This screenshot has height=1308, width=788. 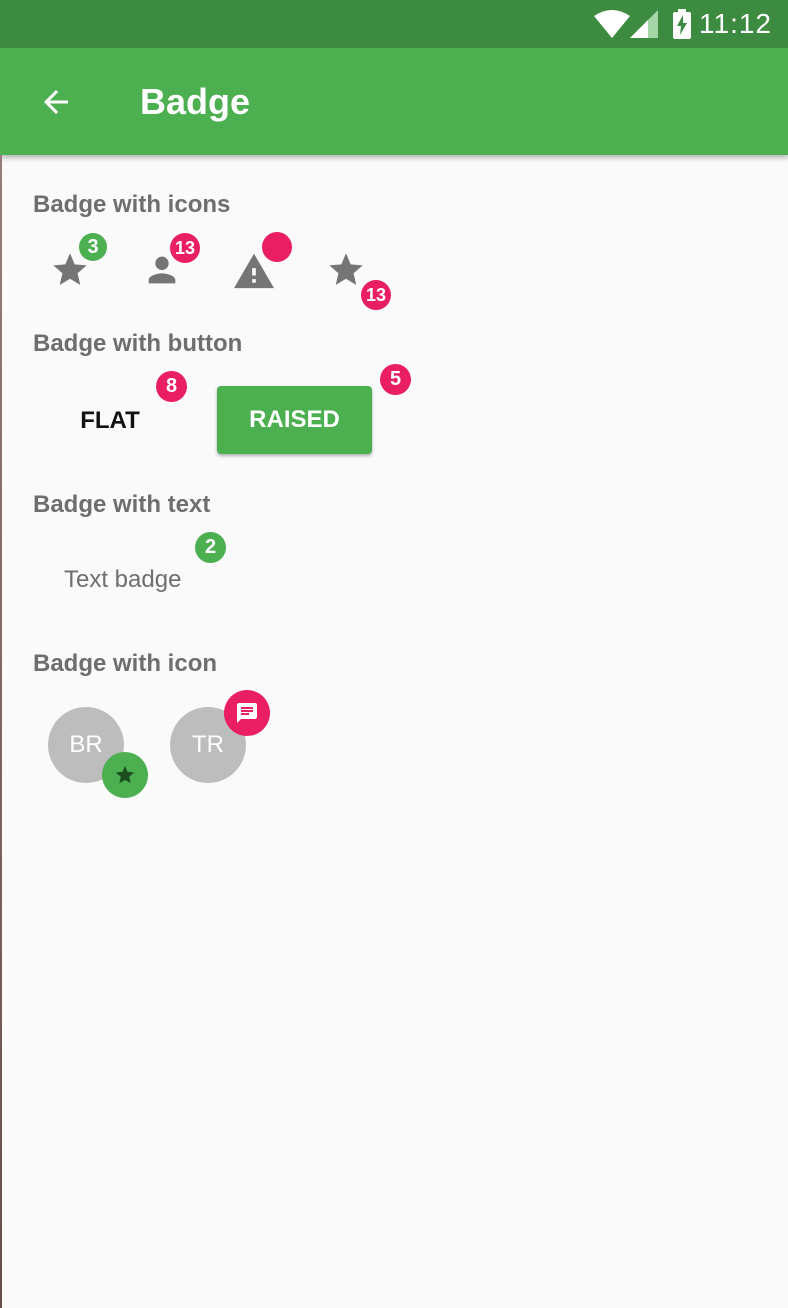 I want to click on badge-count: 3, so click(x=93, y=247).